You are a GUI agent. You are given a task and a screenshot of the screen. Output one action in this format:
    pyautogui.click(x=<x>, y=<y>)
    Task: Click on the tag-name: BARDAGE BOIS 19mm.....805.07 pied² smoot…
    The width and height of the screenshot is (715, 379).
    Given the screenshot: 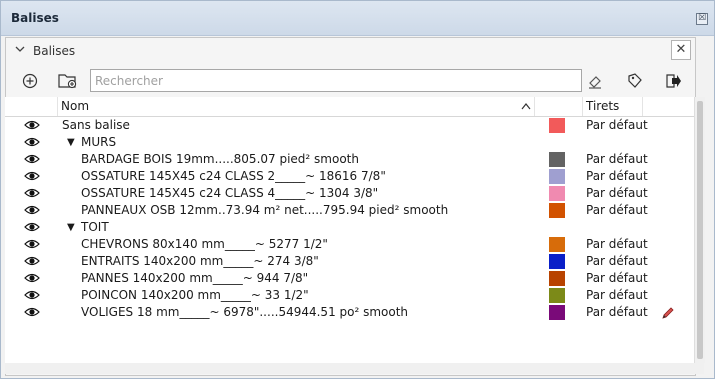 What is the action you would take?
    pyautogui.click(x=220, y=159)
    